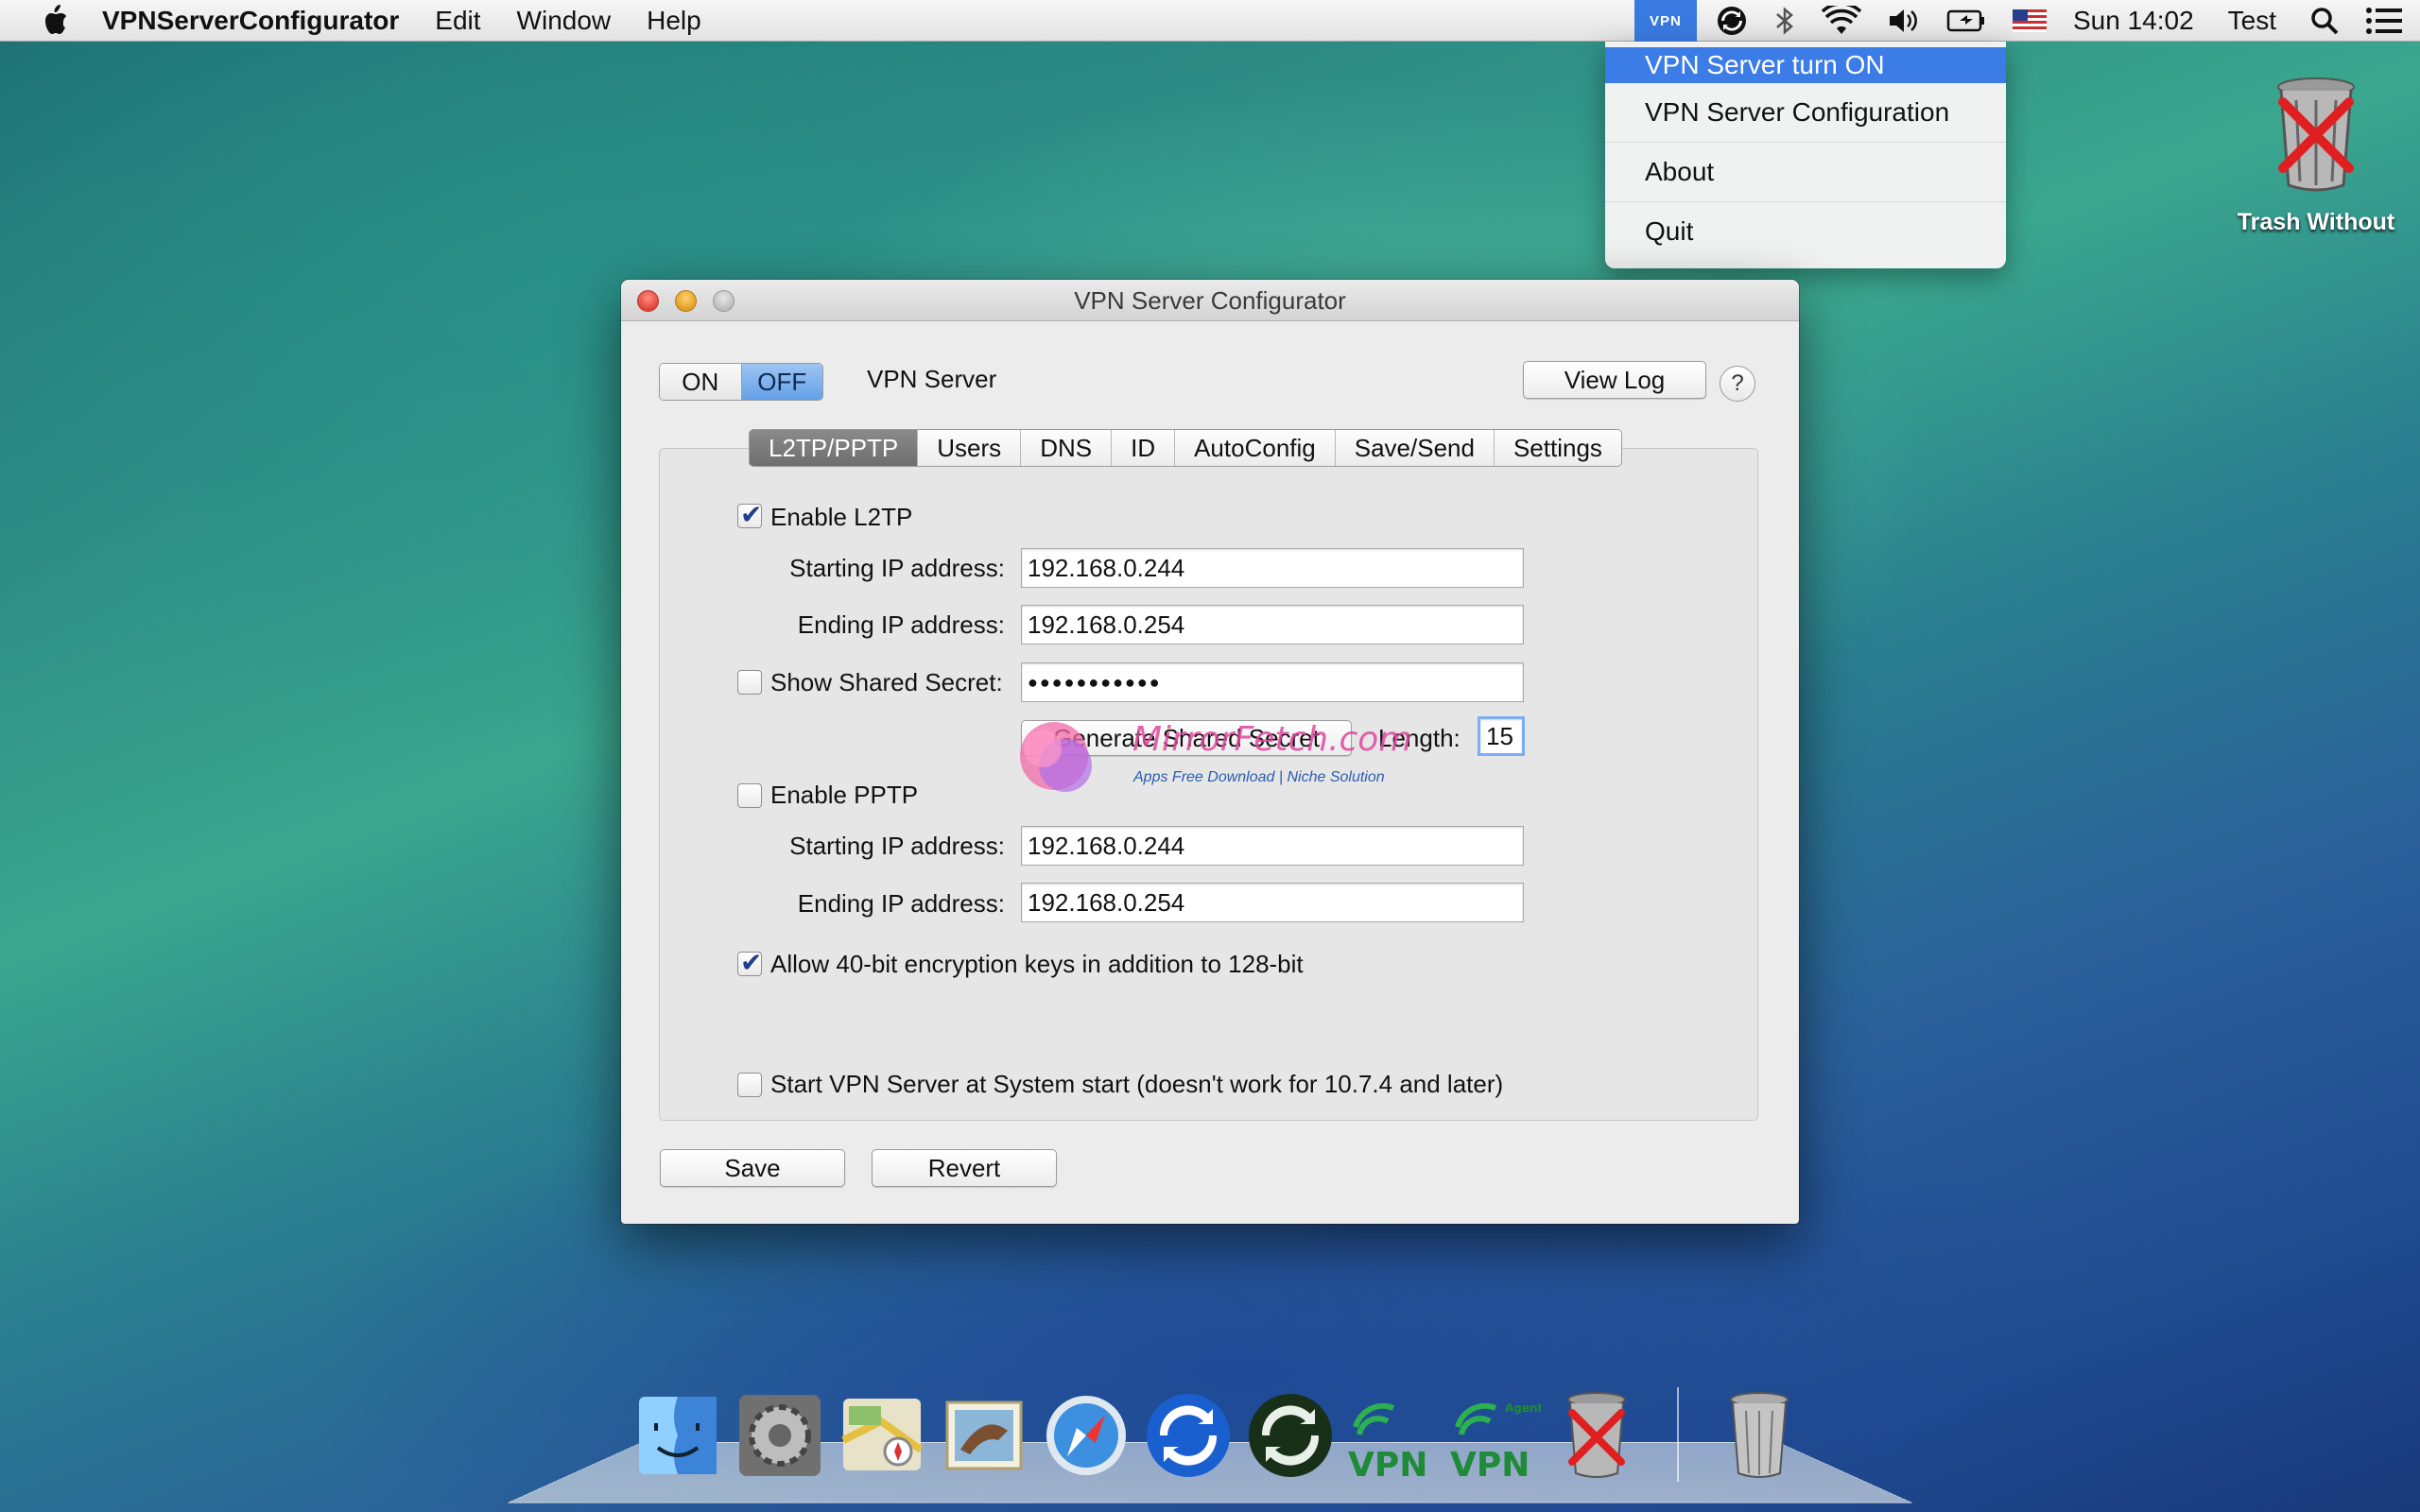  I want to click on dock-divider, so click(1678, 1434).